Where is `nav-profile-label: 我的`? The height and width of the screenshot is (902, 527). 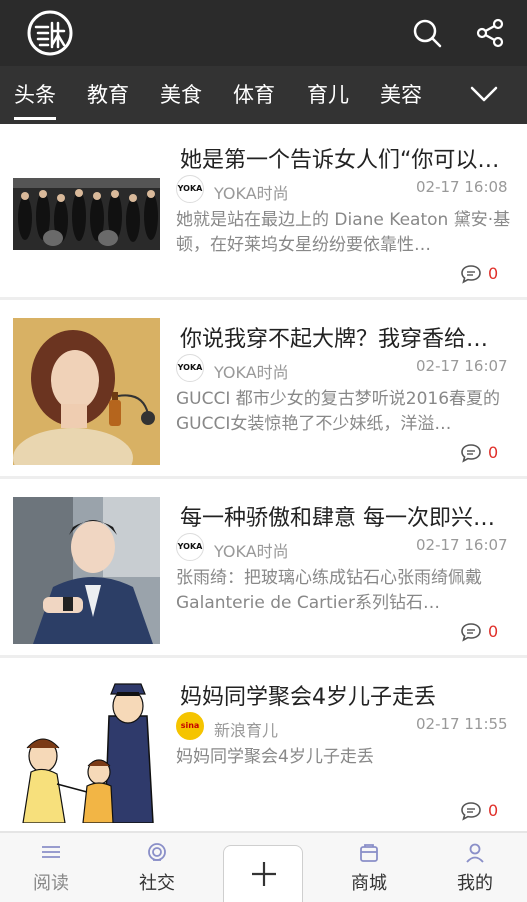 nav-profile-label: 我的 is located at coordinates (475, 883).